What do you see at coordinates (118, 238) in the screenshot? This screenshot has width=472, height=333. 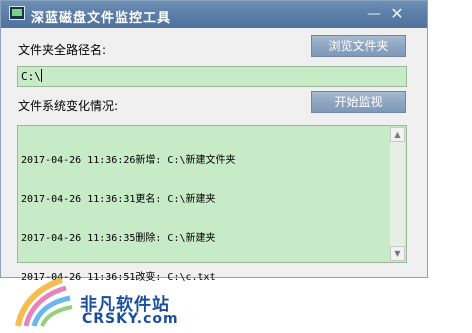 I see `log-line: 2017-04-26 11:36:35删除: C:\新建夹` at bounding box center [118, 238].